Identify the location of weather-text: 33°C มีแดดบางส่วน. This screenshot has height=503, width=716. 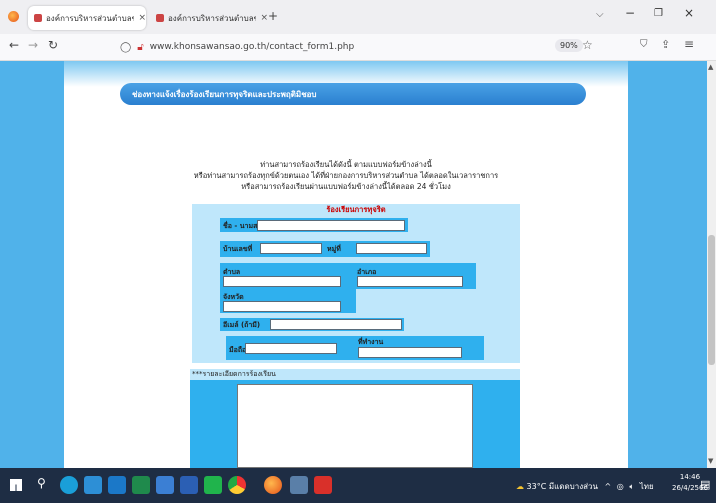
(562, 486).